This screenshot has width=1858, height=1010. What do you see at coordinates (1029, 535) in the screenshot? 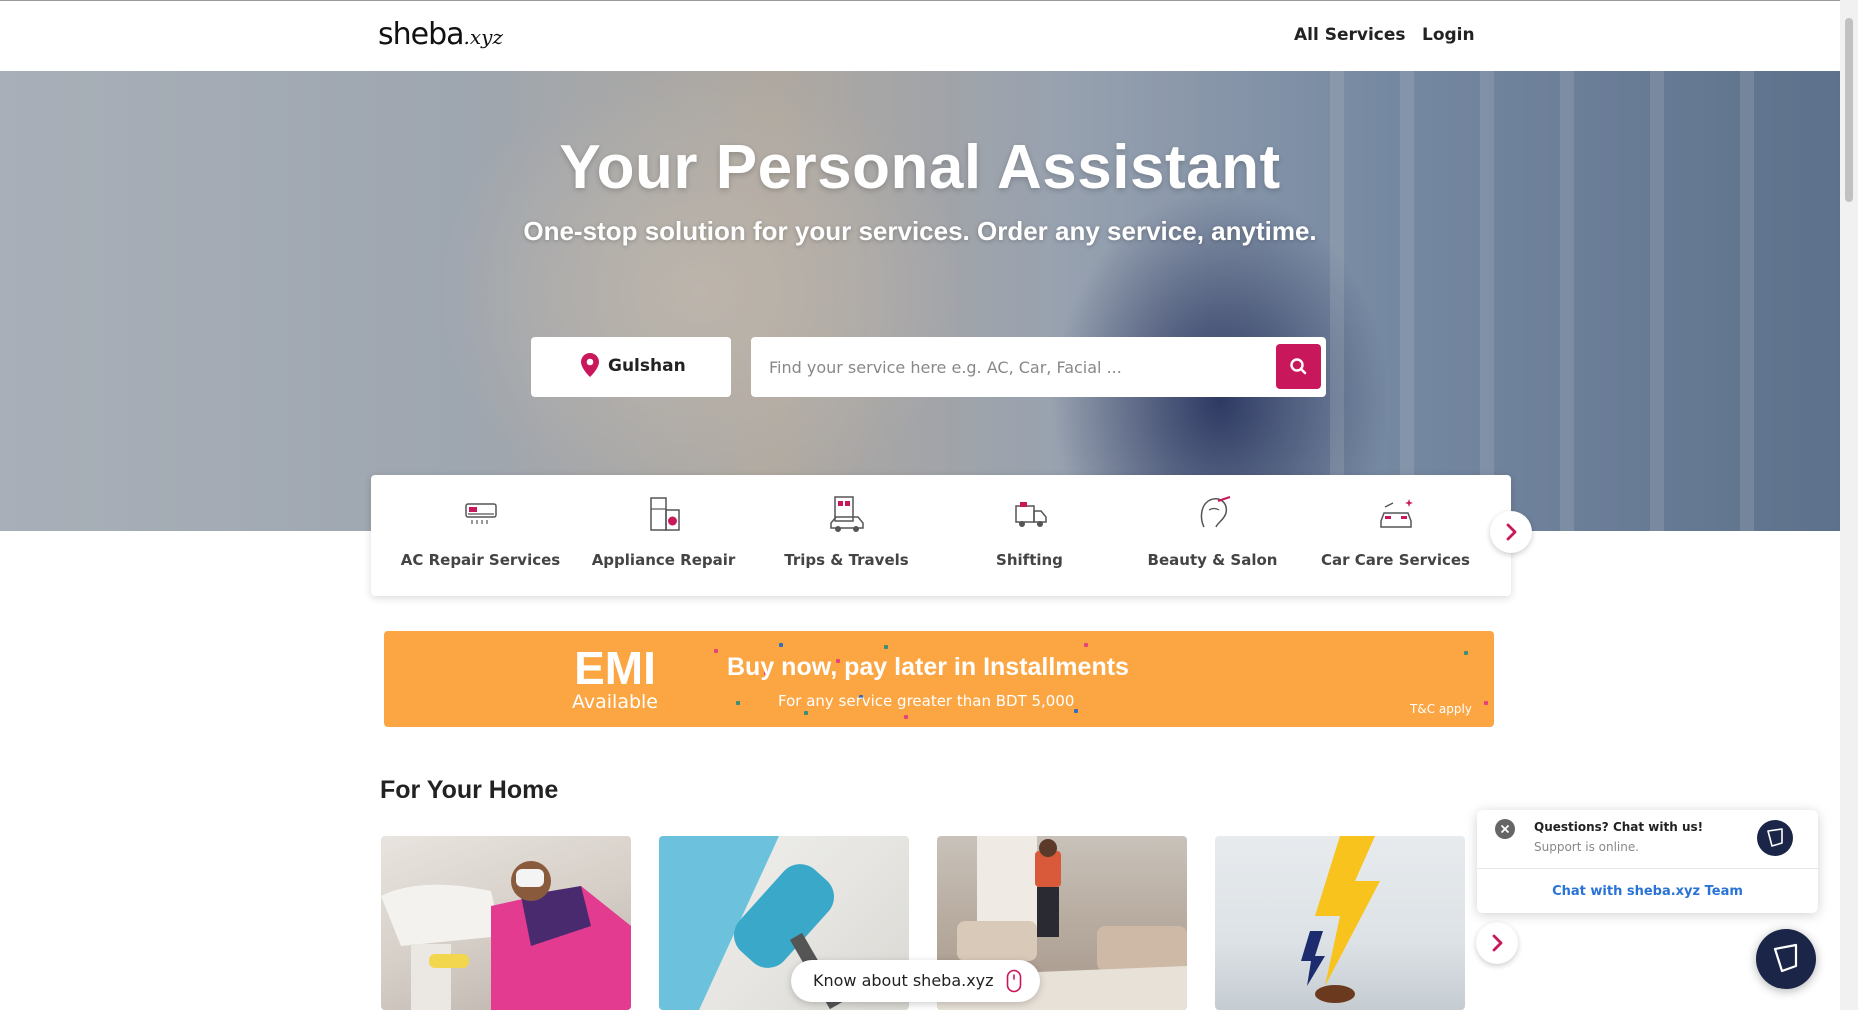
I see `category-shifting: Shifting` at bounding box center [1029, 535].